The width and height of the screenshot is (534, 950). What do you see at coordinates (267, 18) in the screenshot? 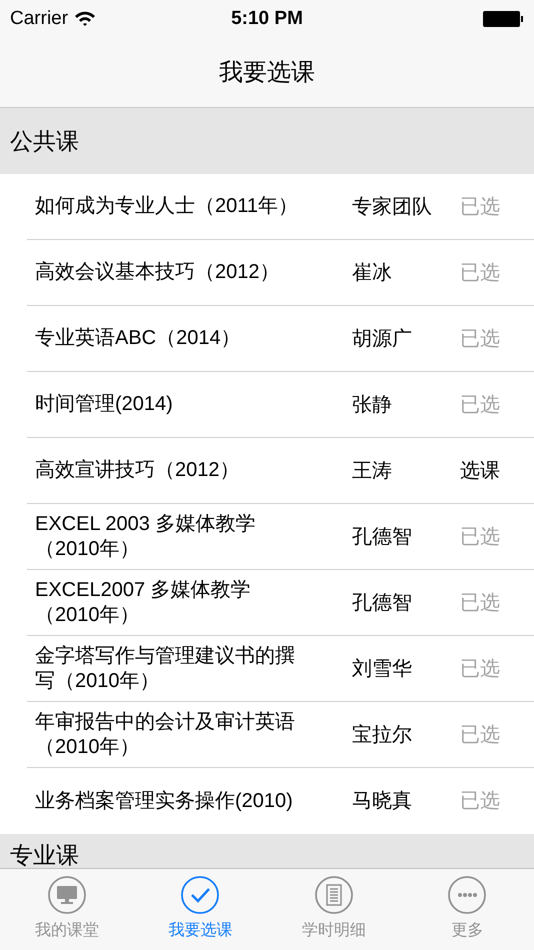
I see `clock-time: 5:10 PM` at bounding box center [267, 18].